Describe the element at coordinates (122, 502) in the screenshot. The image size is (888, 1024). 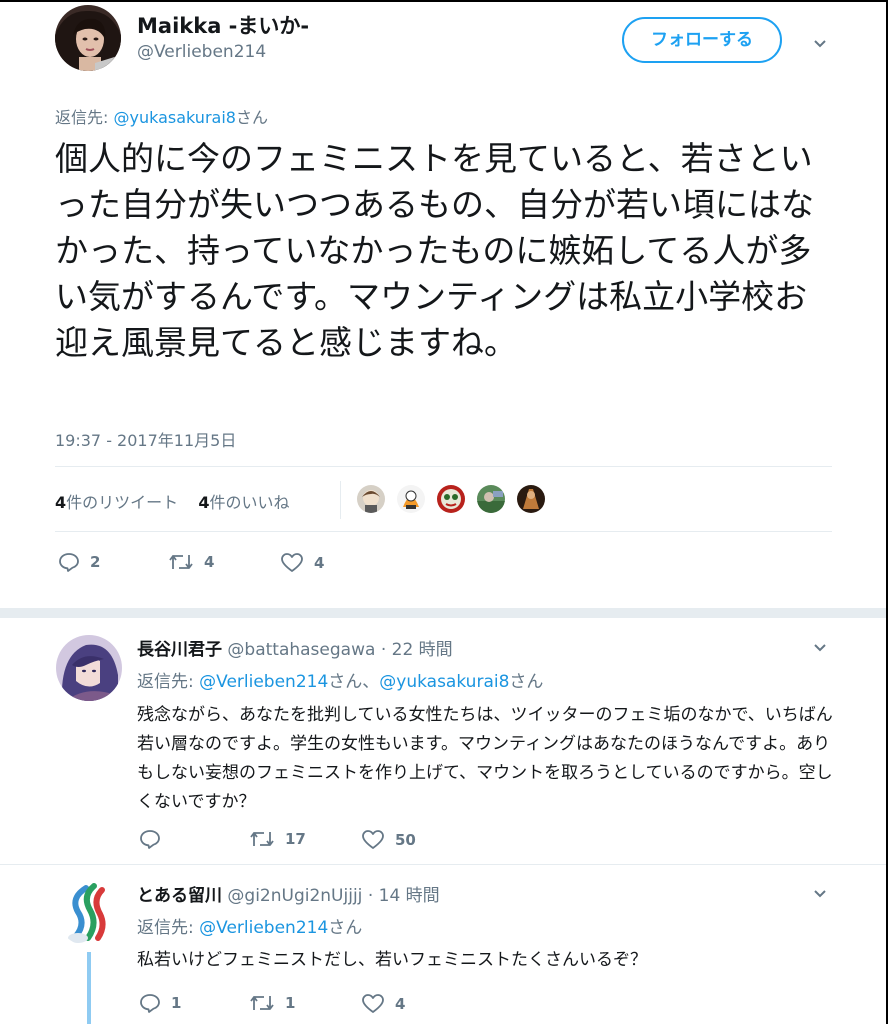
I see `retweet-stat-label: 件のリツイート` at that location.